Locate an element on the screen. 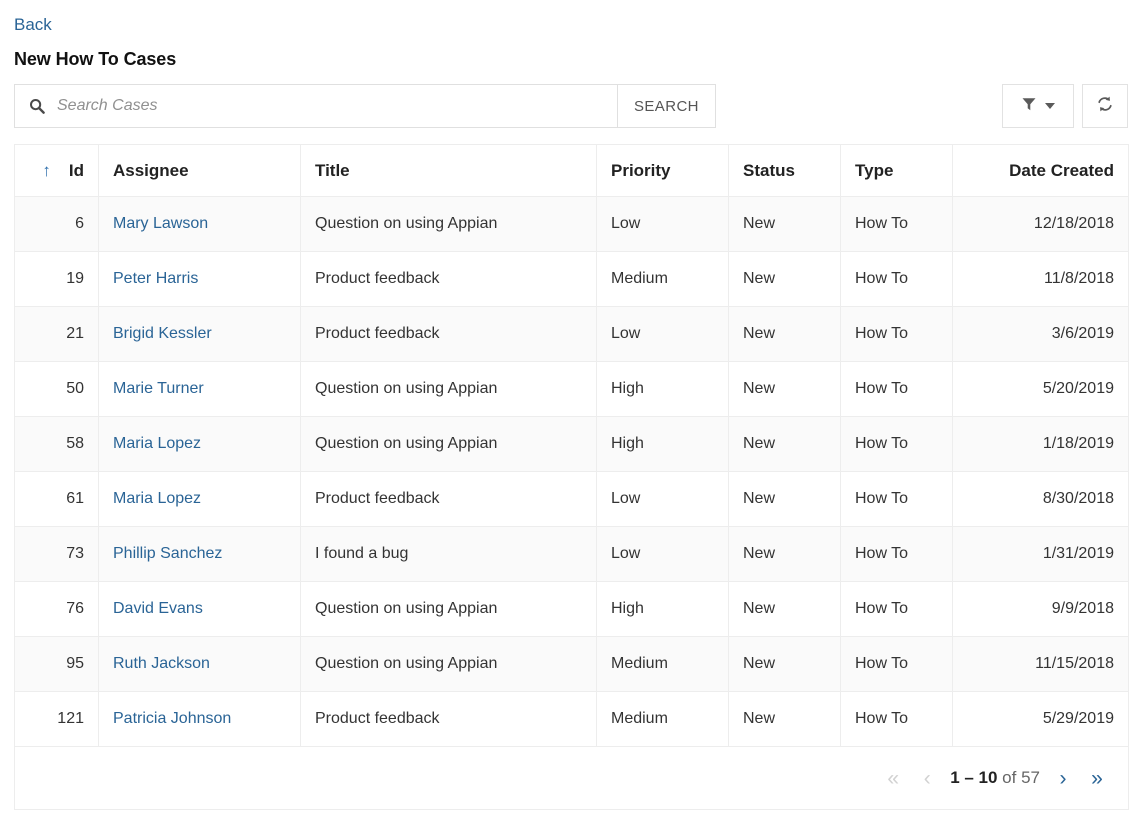 The image size is (1142, 815). cell-assignee: Maria Lopez is located at coordinates (199, 444).